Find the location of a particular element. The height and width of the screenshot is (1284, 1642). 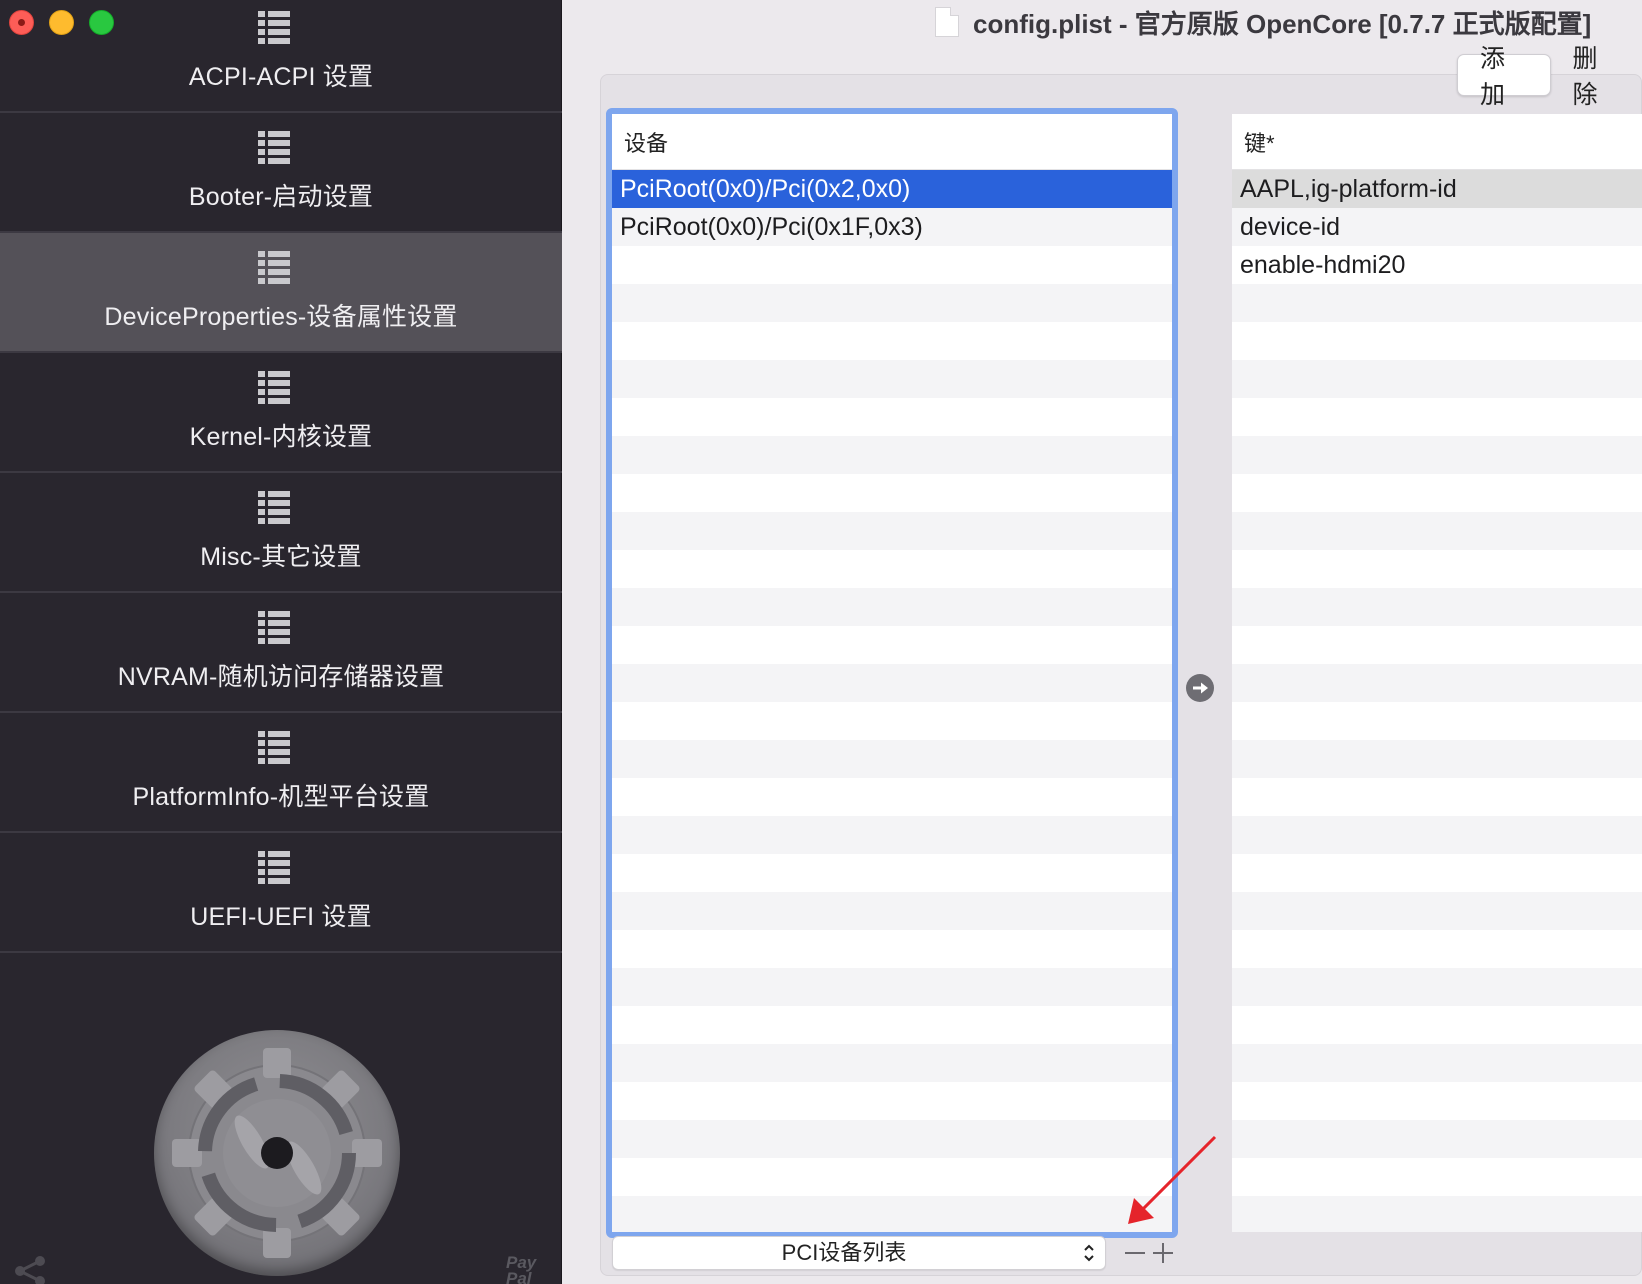

sidebar-item-label: ACPI-ACPI 设置 is located at coordinates (281, 77).